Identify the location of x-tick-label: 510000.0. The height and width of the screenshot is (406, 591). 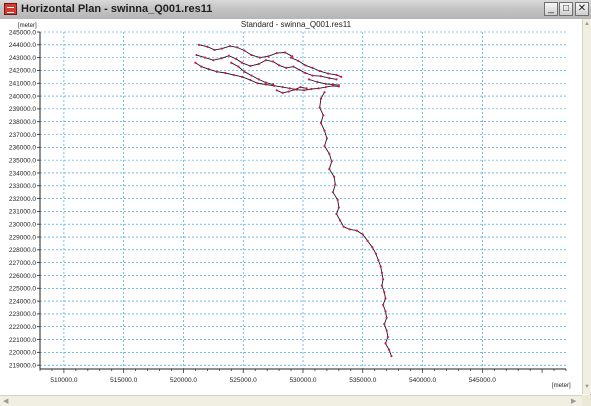
(63, 380).